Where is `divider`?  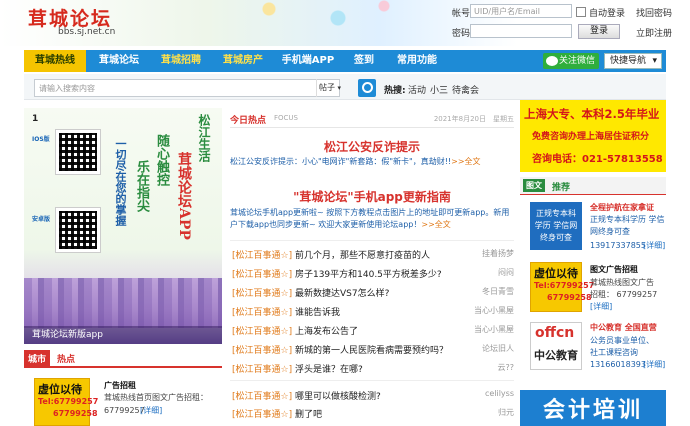 divider is located at coordinates (372, 380).